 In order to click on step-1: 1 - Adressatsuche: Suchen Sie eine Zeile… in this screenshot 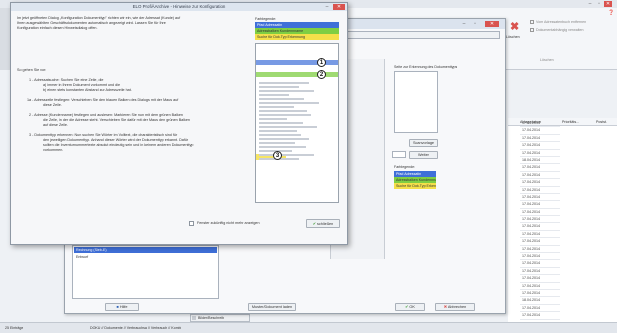, I will do `click(134, 85)`.